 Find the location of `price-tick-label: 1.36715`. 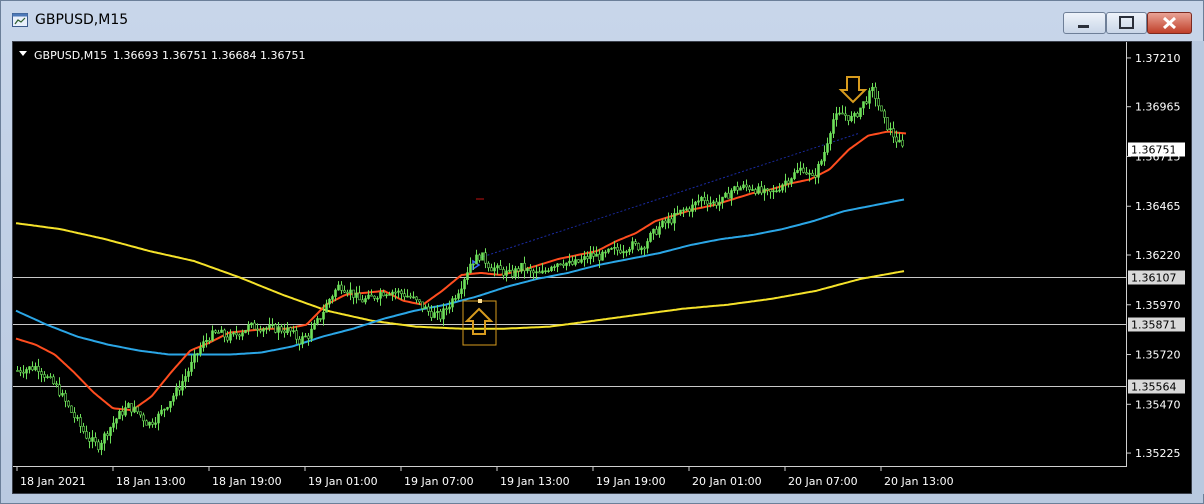

price-tick-label: 1.36715 is located at coordinates (1158, 156).